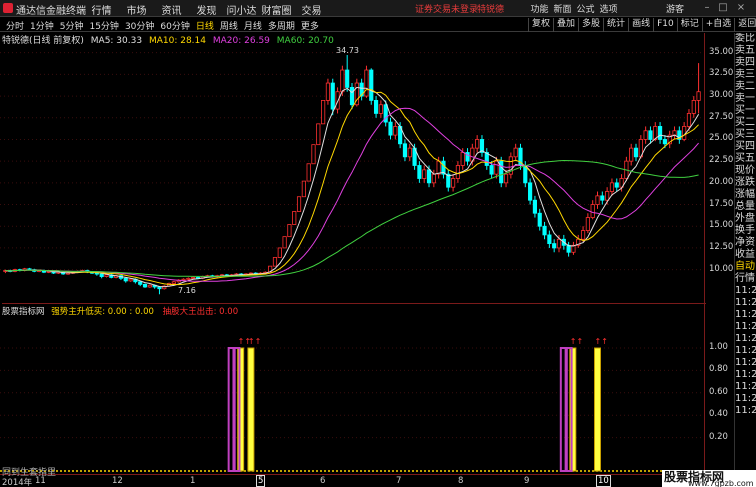 This screenshot has height=487, width=756. What do you see at coordinates (103, 25) in the screenshot?
I see `tab-15min: 15分钟` at bounding box center [103, 25].